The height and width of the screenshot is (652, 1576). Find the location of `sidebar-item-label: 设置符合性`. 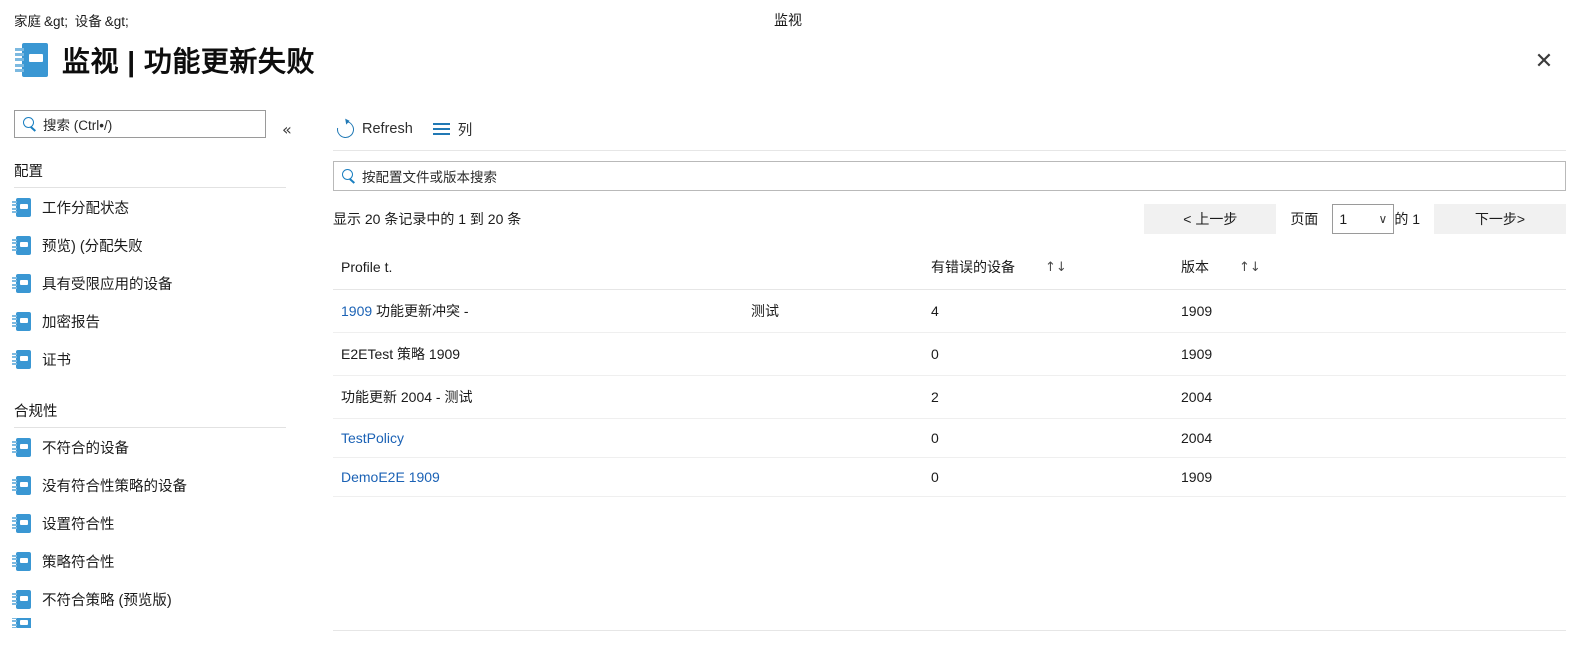

sidebar-item-label: 设置符合性 is located at coordinates (78, 524).